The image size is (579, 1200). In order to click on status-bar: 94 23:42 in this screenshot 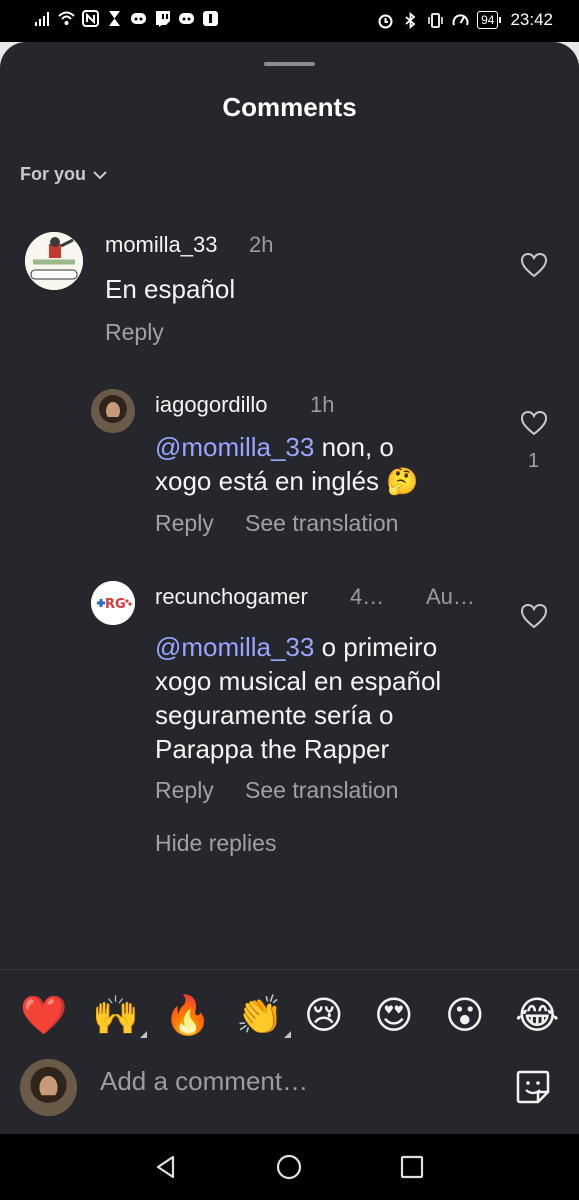, I will do `click(289, 21)`.